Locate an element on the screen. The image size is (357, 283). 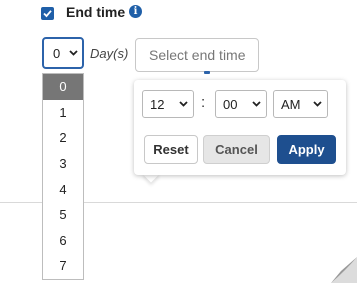
day-option: 3 is located at coordinates (63, 164).